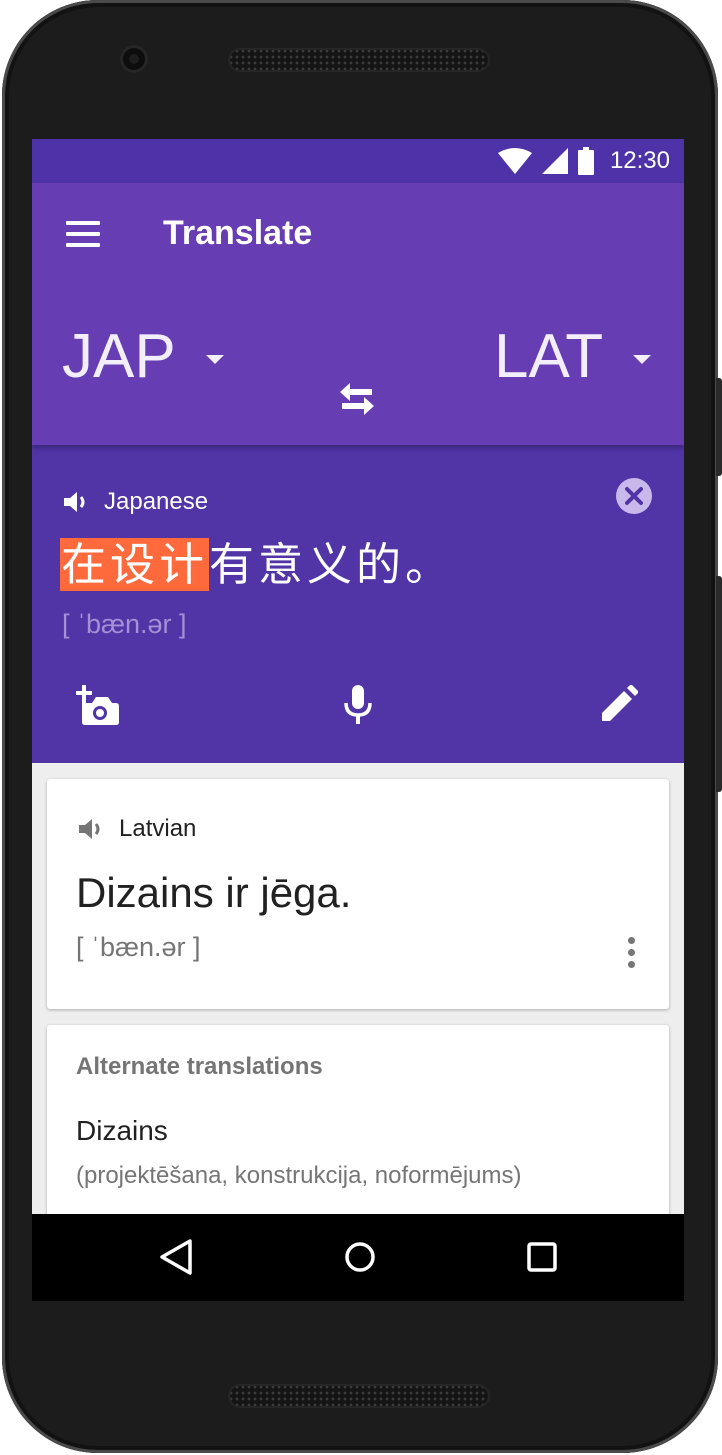 The height and width of the screenshot is (1455, 722). What do you see at coordinates (620, 703) in the screenshot?
I see `edit-pencil-icon` at bounding box center [620, 703].